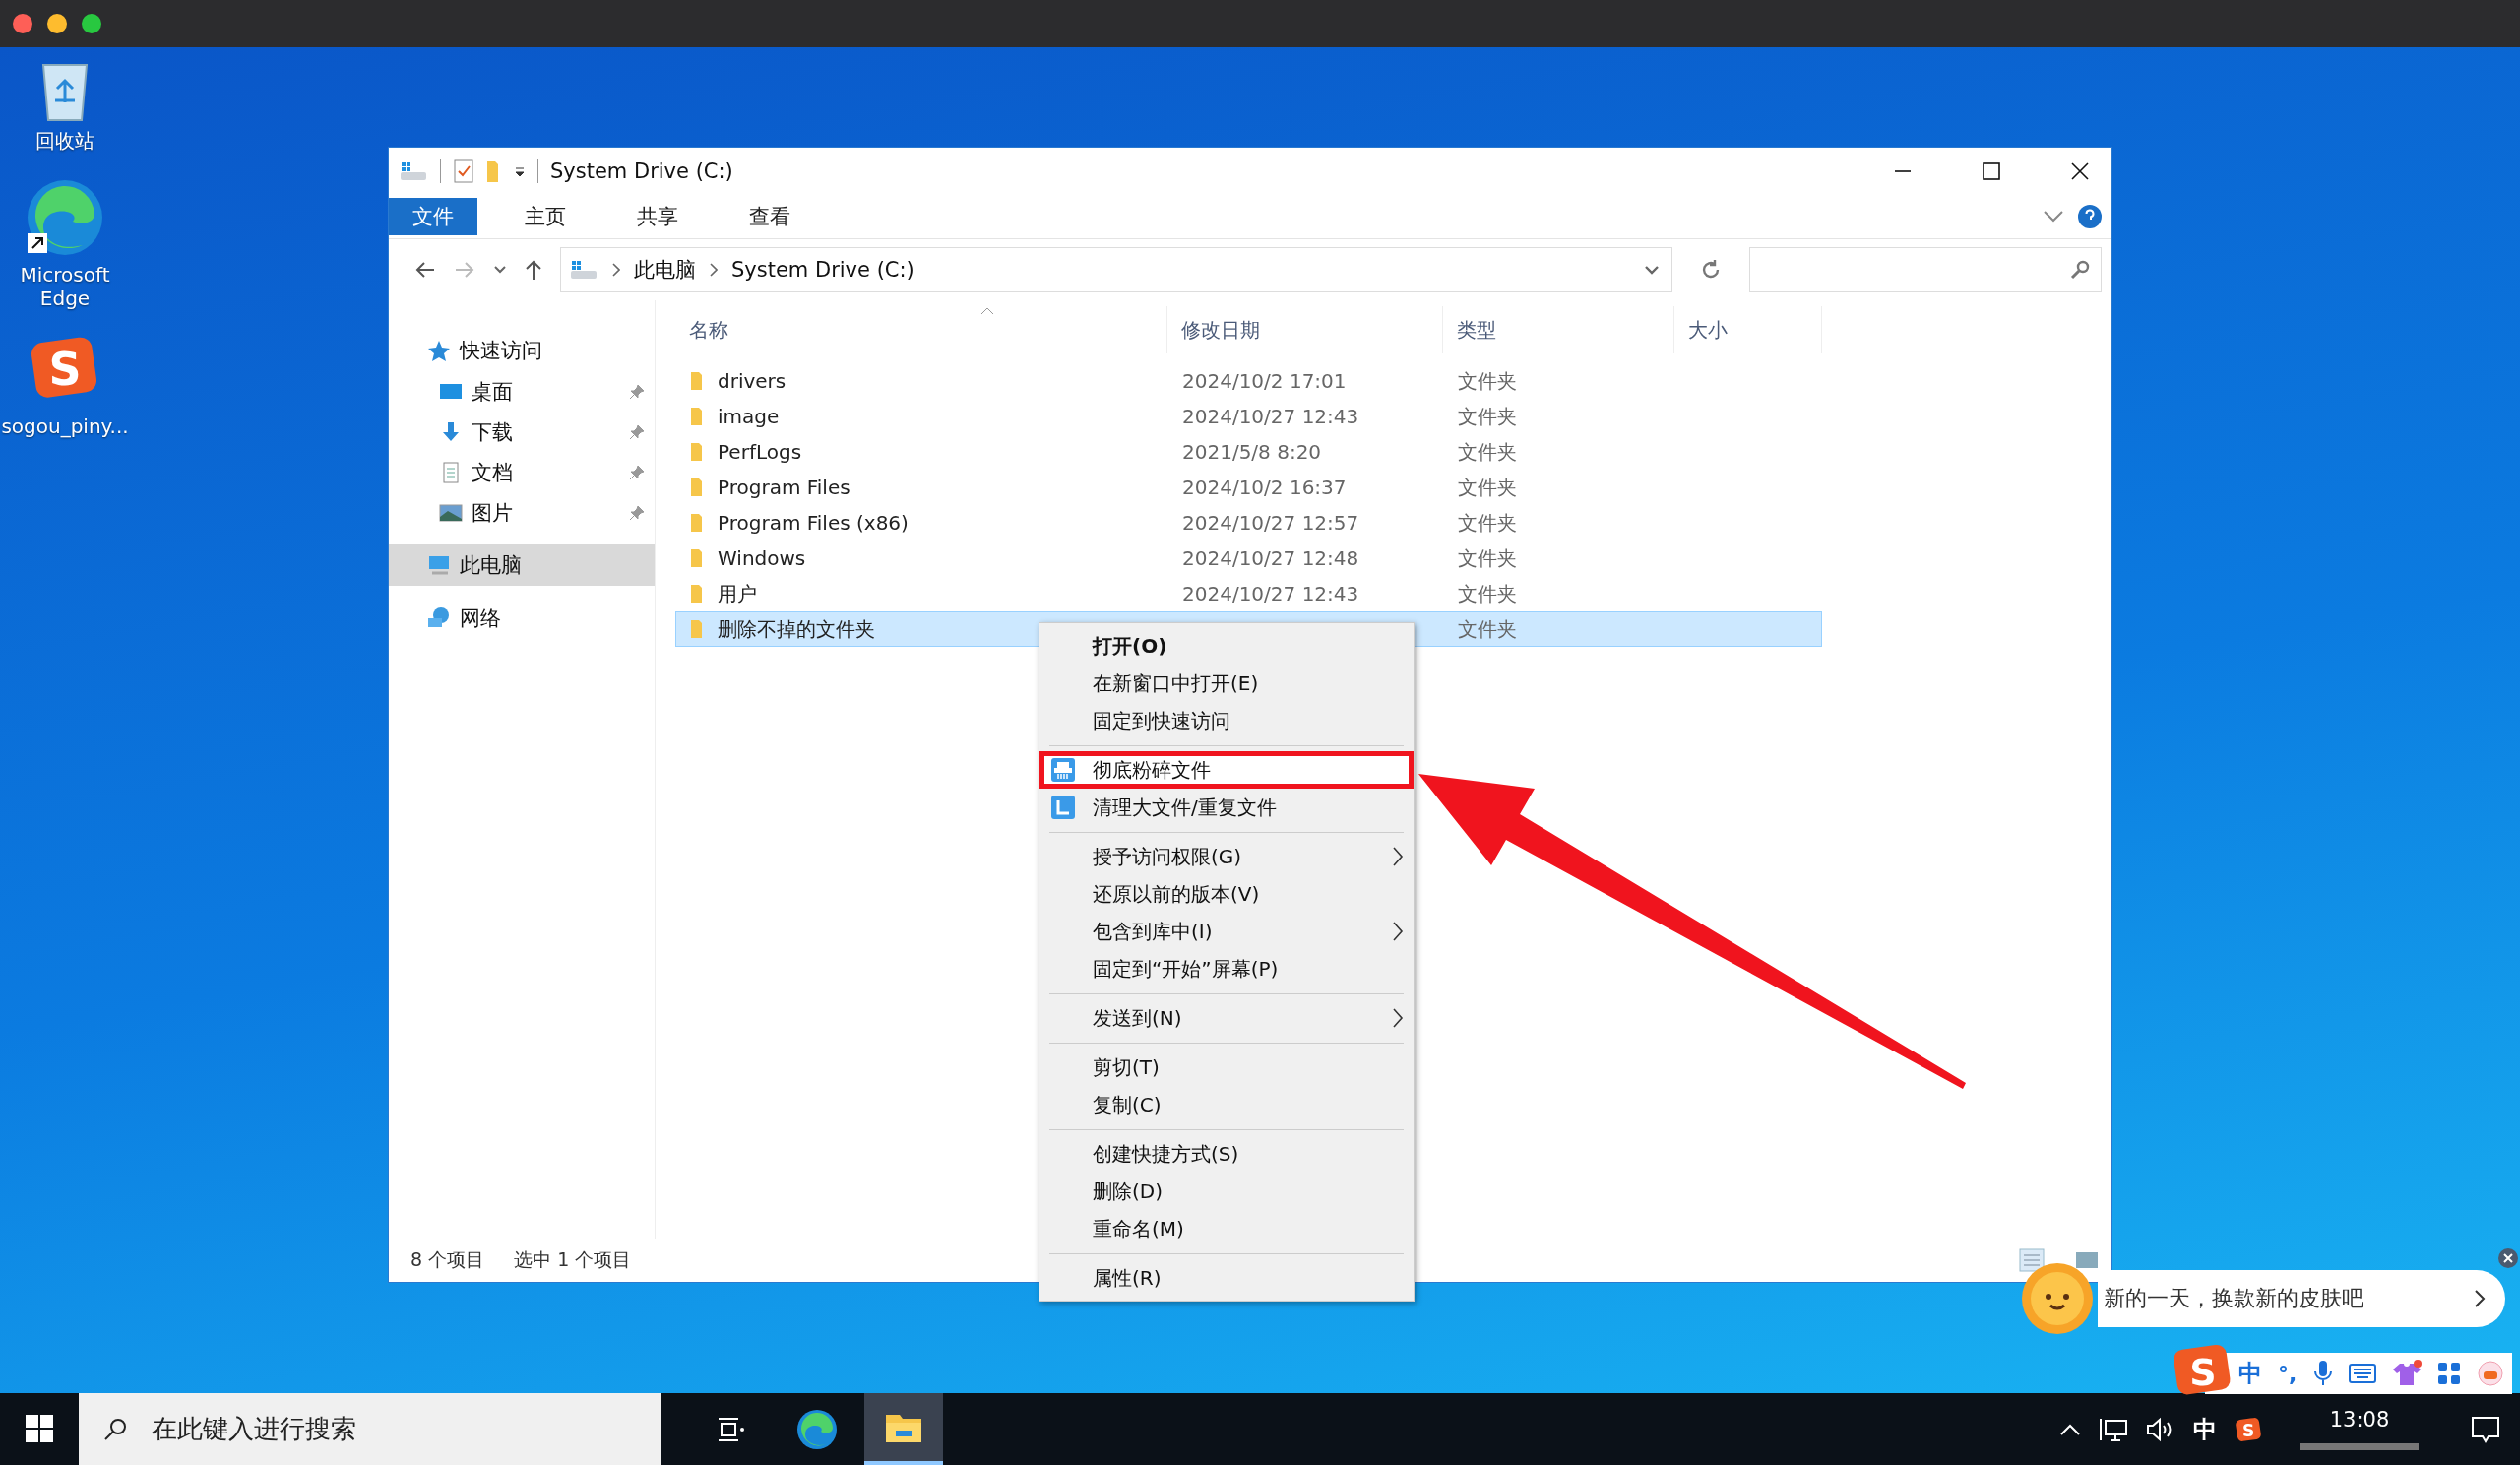 The width and height of the screenshot is (2520, 1465). I want to click on file-name: 用户, so click(737, 594).